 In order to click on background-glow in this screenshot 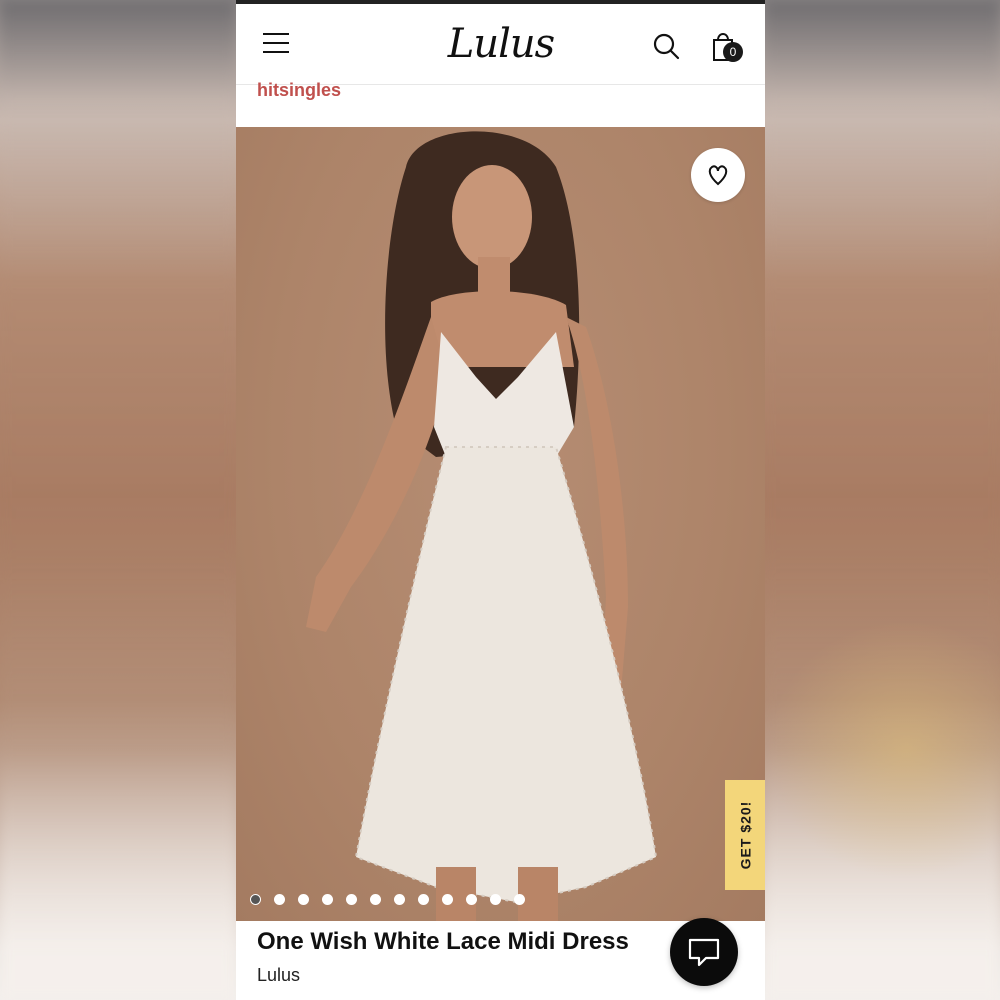, I will do `click(883, 750)`.